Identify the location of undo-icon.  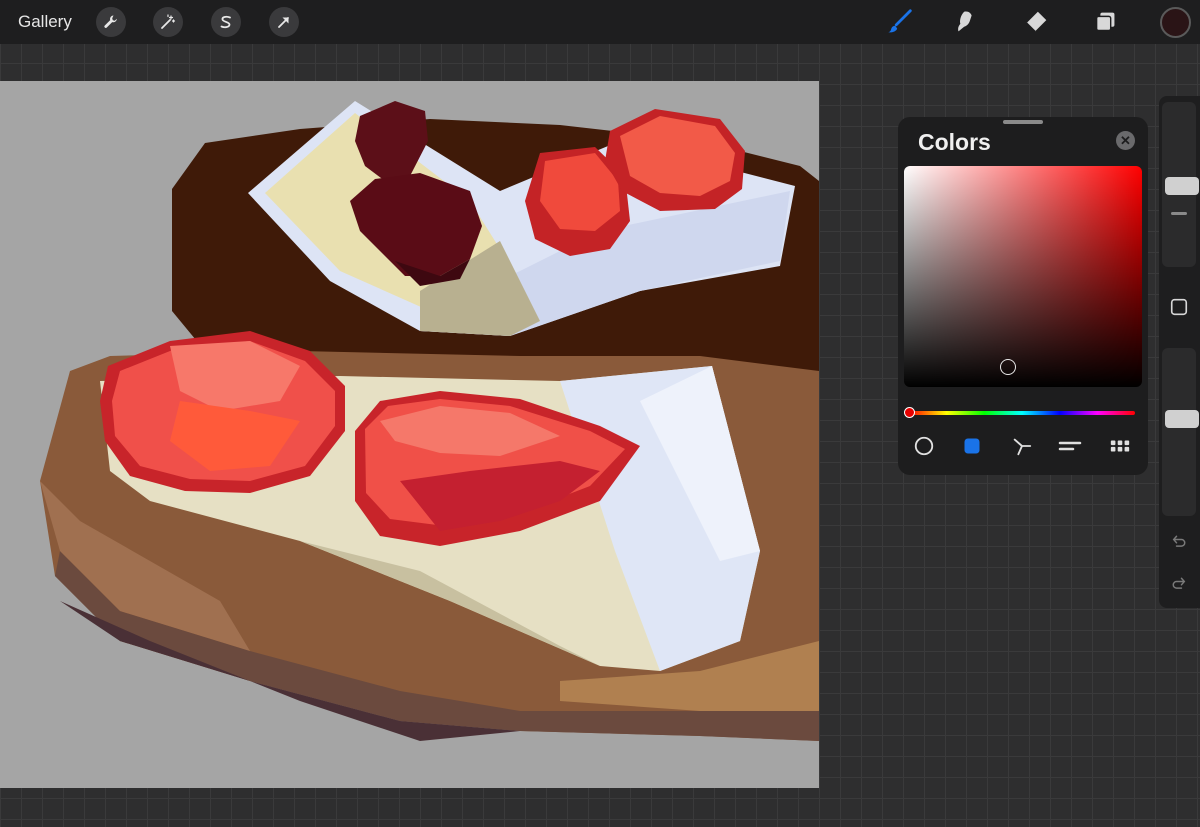
(1179, 542).